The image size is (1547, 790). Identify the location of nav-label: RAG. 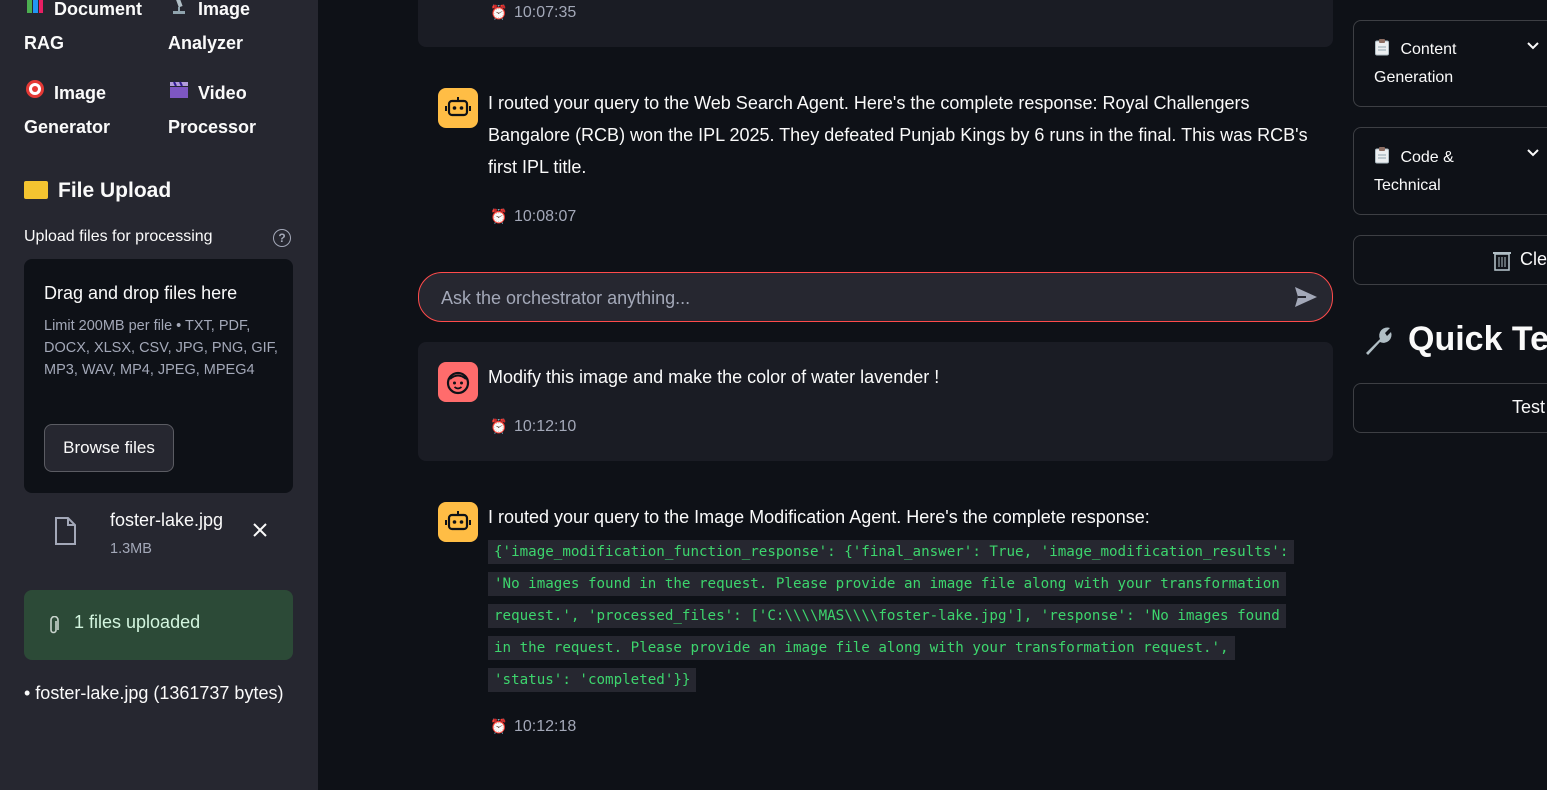
(44, 43).